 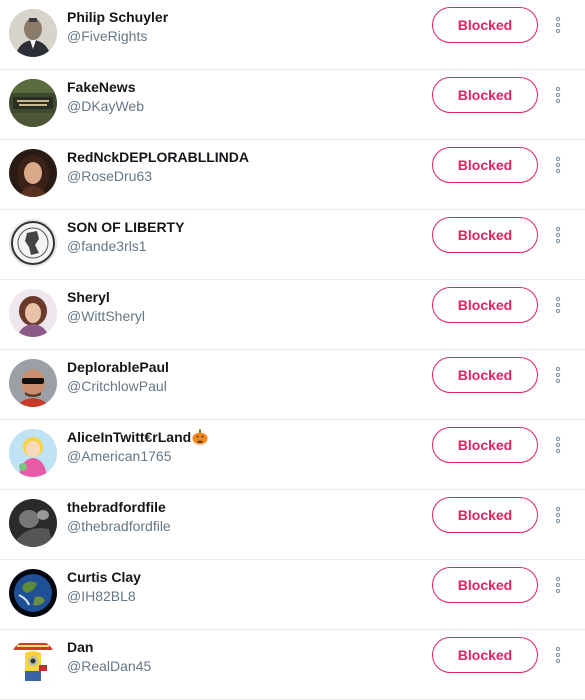 I want to click on bw-photo, so click(x=33, y=523).